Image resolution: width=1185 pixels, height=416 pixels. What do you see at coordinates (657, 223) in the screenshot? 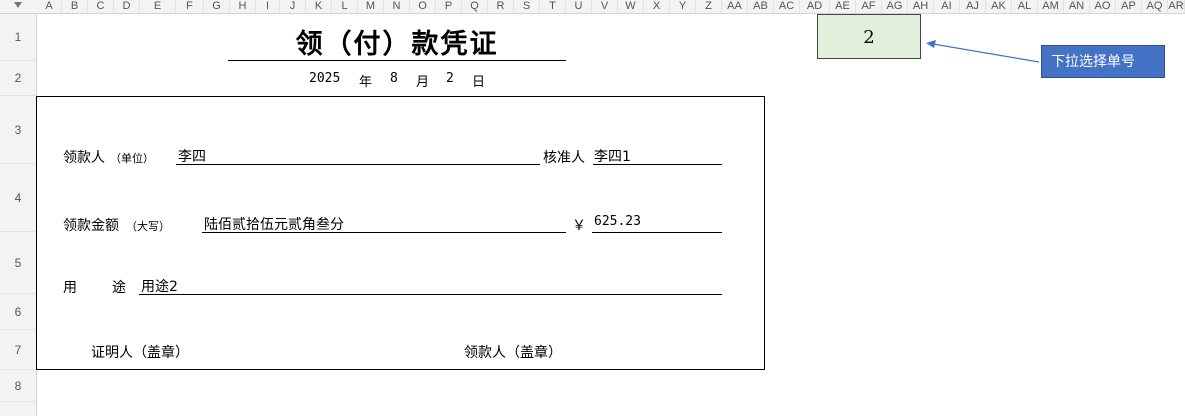
I see `amount-number-field: 625.23` at bounding box center [657, 223].